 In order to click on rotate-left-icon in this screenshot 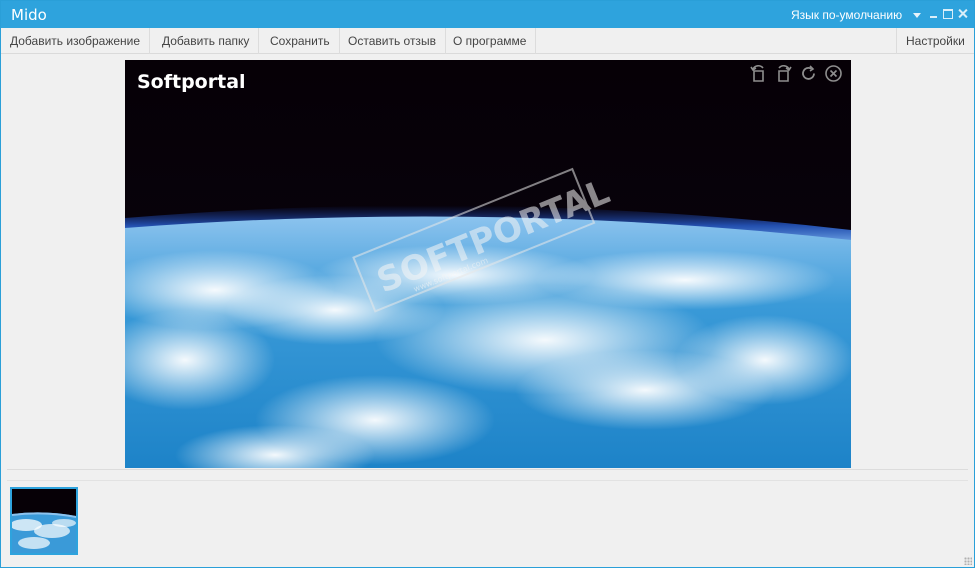, I will do `click(758, 73)`.